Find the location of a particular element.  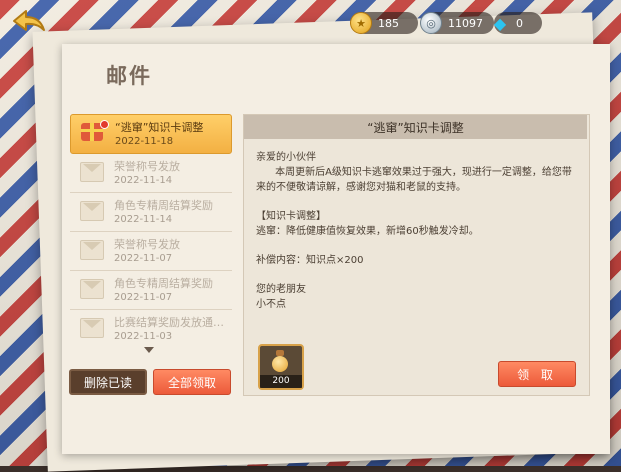

gem-amount: 0 is located at coordinates (519, 23).